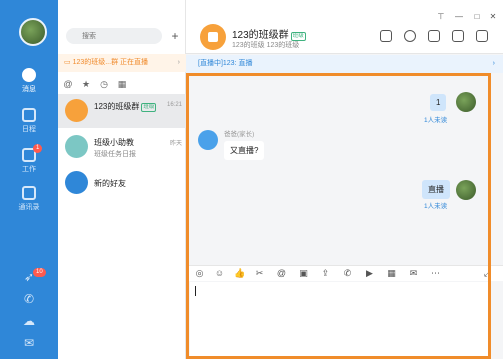 The width and height of the screenshot is (503, 359). What do you see at coordinates (269, 33) in the screenshot?
I see `chat-title-wrap: 123的班级群 班级` at bounding box center [269, 33].